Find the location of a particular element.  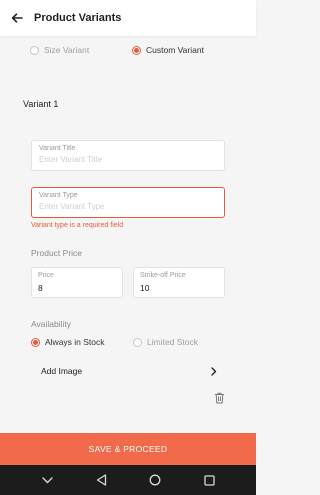

price-label: Price is located at coordinates (46, 275).